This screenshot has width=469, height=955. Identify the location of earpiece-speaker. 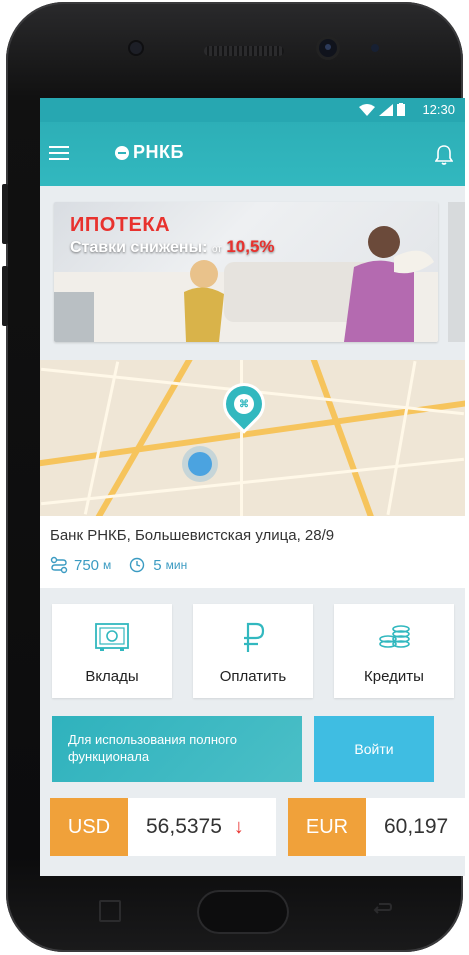
(244, 51).